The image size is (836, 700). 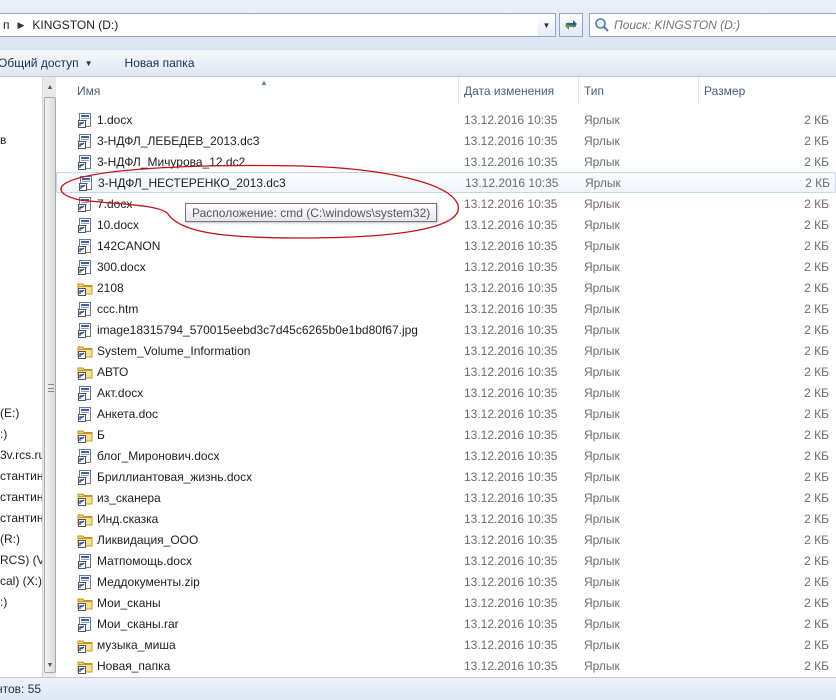 I want to click on refresh-icon, so click(x=571, y=25).